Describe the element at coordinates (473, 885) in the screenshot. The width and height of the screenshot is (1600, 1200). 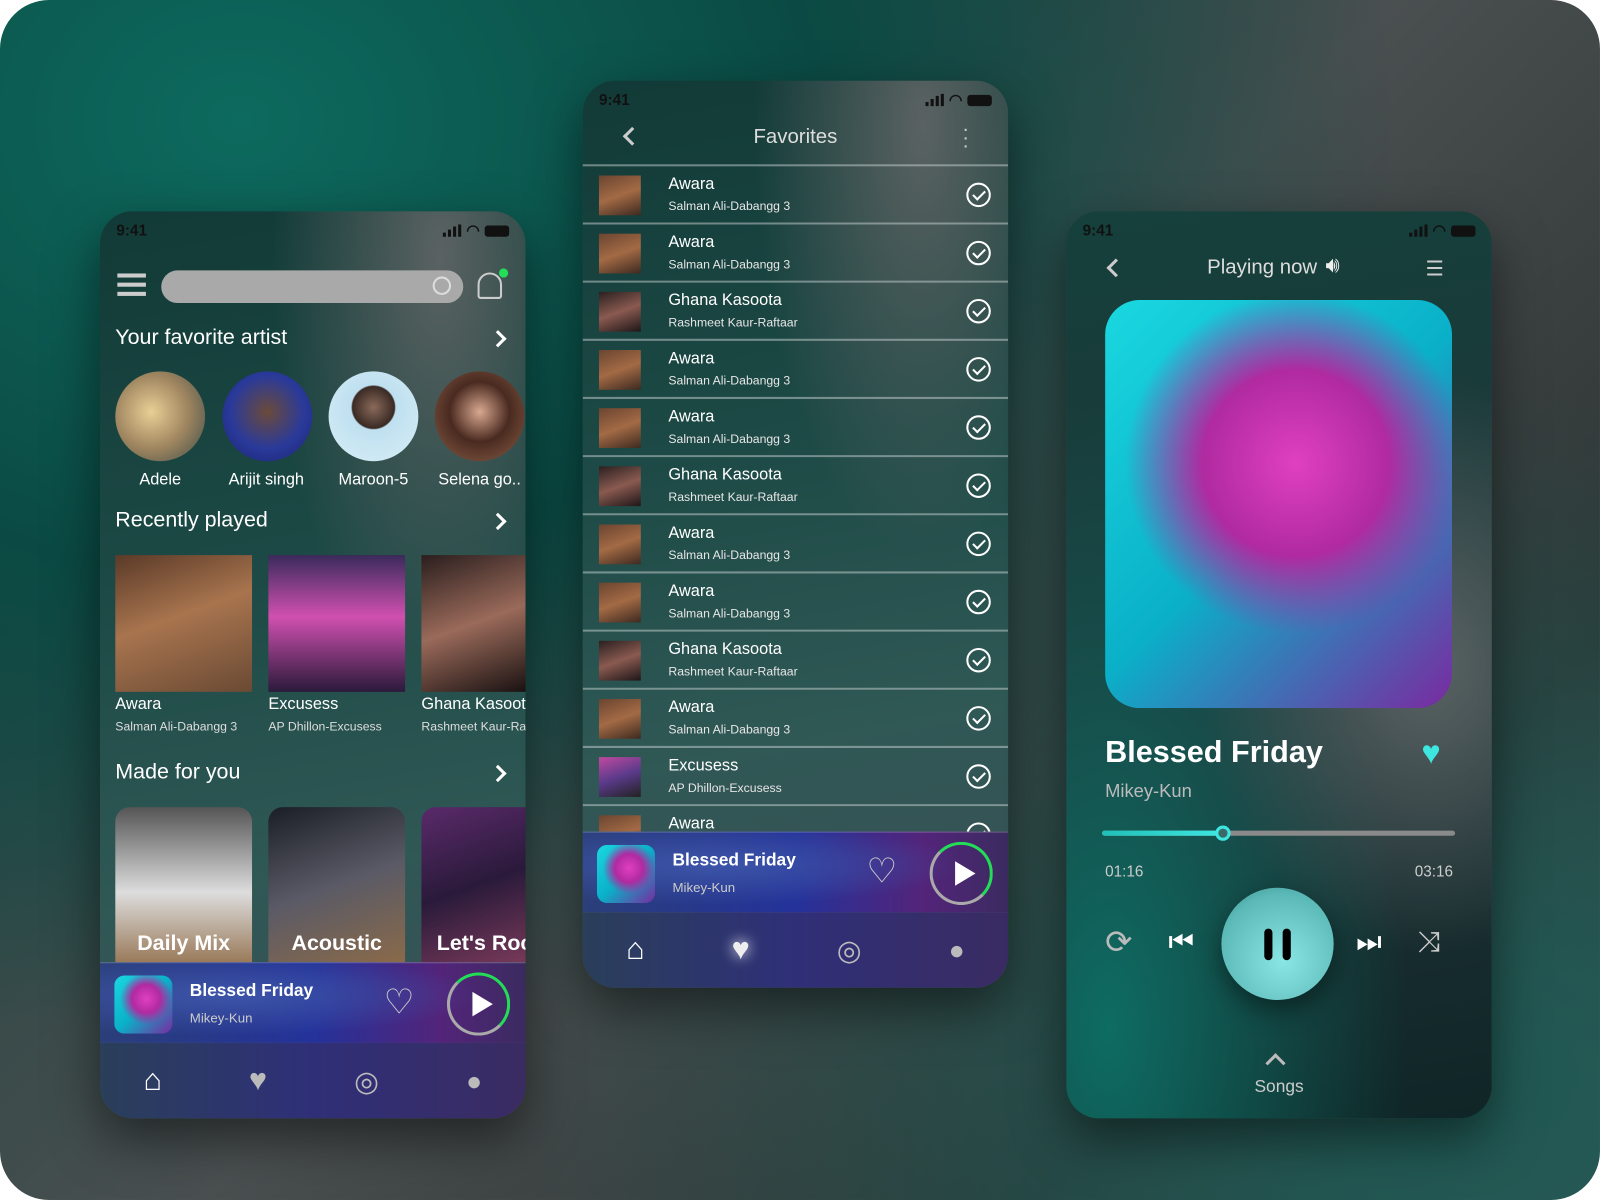
I see `mix-card: Let's Rock` at that location.